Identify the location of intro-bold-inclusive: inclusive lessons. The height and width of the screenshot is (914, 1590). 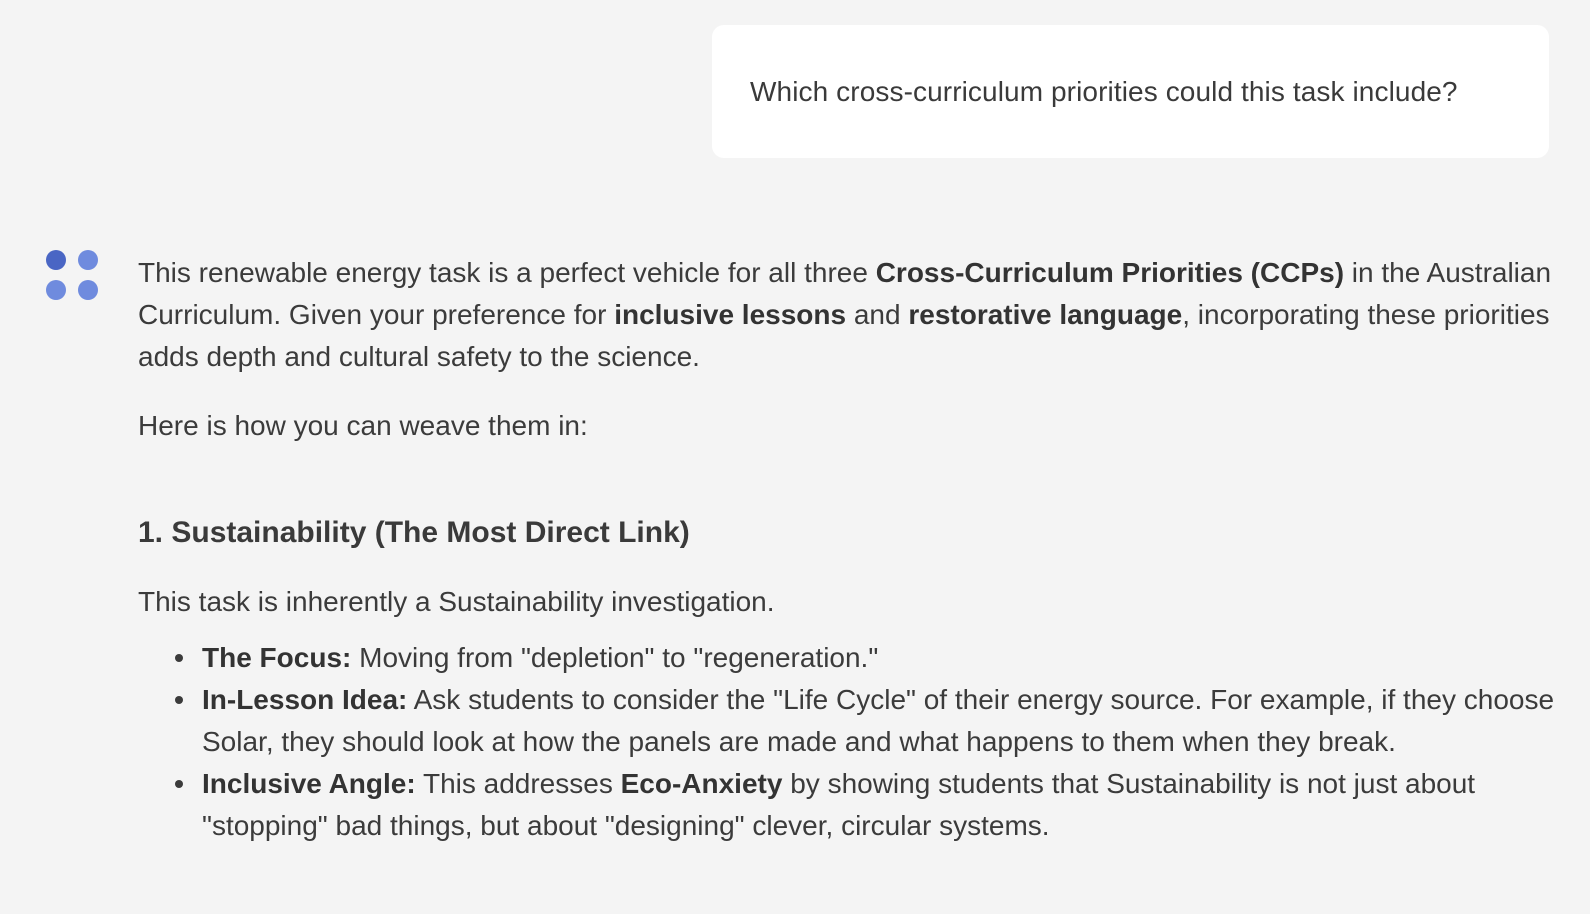
(730, 314).